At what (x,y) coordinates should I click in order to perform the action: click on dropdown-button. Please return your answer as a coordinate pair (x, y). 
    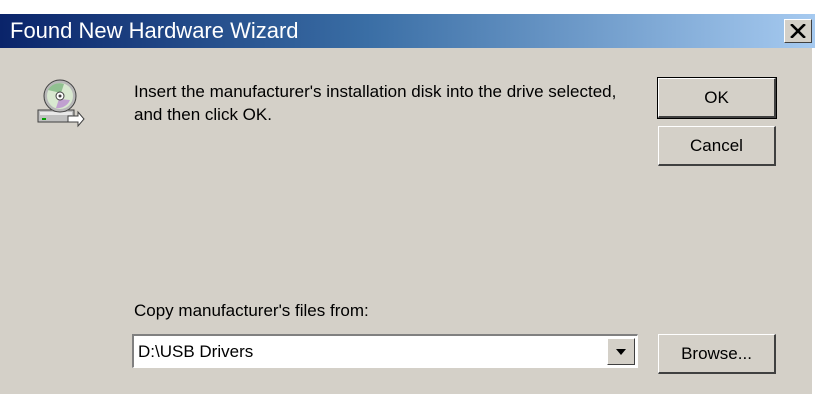
    Looking at the image, I should click on (621, 351).